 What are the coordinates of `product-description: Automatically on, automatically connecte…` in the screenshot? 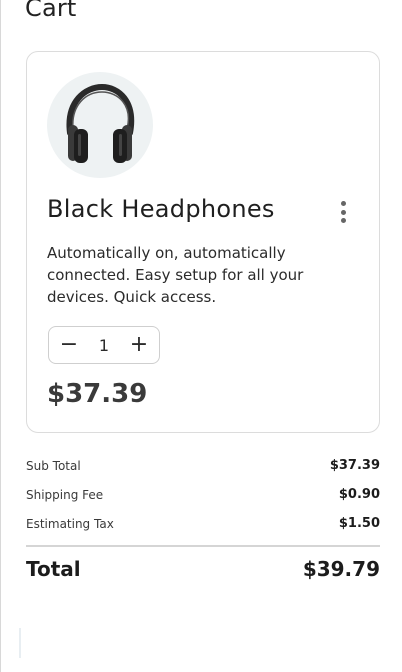 It's located at (175, 275).